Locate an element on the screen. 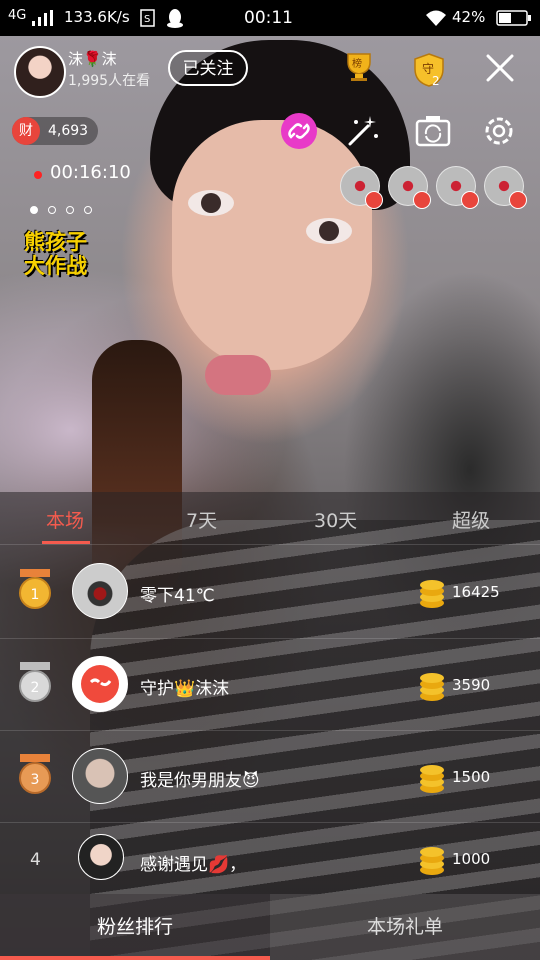  signal-icon is located at coordinates (42, 18).